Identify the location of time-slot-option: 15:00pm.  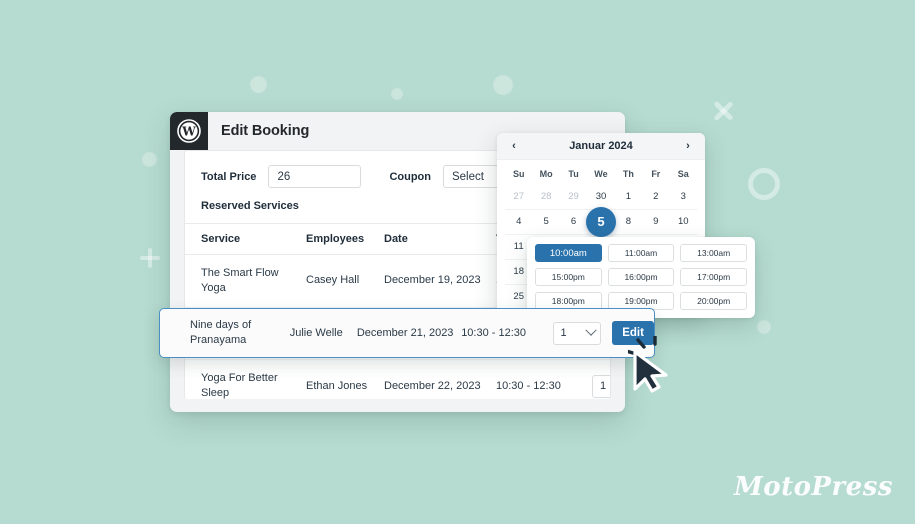
(568, 277).